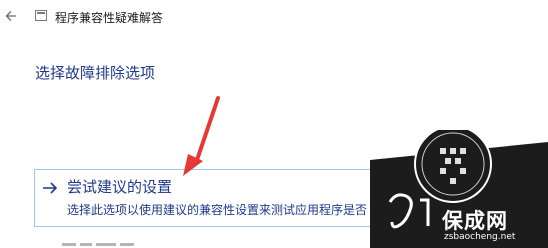  Describe the element at coordinates (209, 198) in the screenshot. I see `option-try-recommended-settings: 尝试建议的设置 选择此选项以使用建议的兼容性设置来测试应用程序是否` at that location.